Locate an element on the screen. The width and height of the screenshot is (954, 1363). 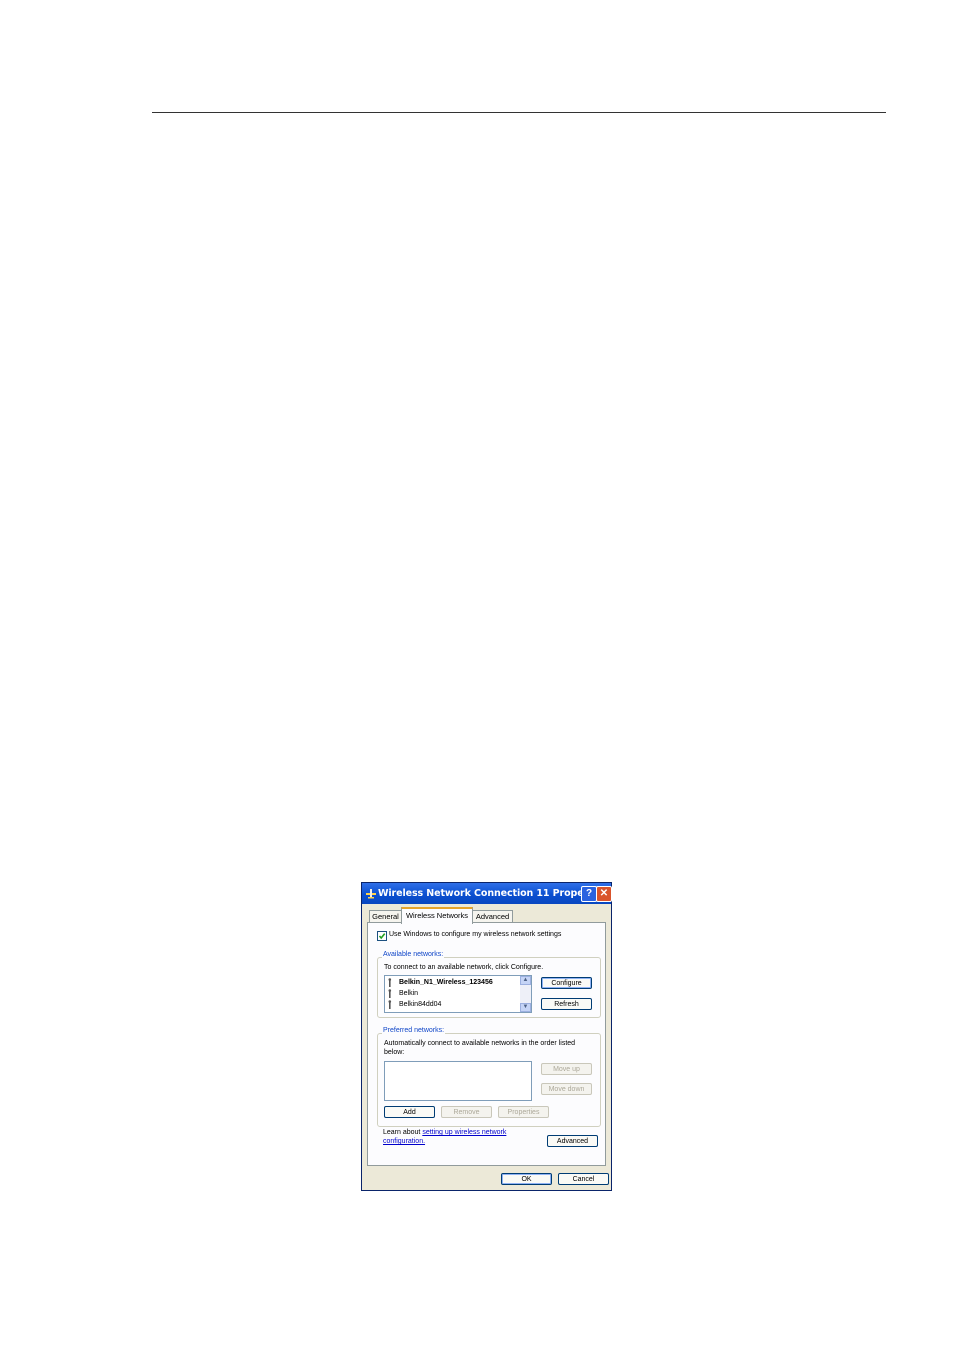
preferred-networks-list is located at coordinates (458, 1081).